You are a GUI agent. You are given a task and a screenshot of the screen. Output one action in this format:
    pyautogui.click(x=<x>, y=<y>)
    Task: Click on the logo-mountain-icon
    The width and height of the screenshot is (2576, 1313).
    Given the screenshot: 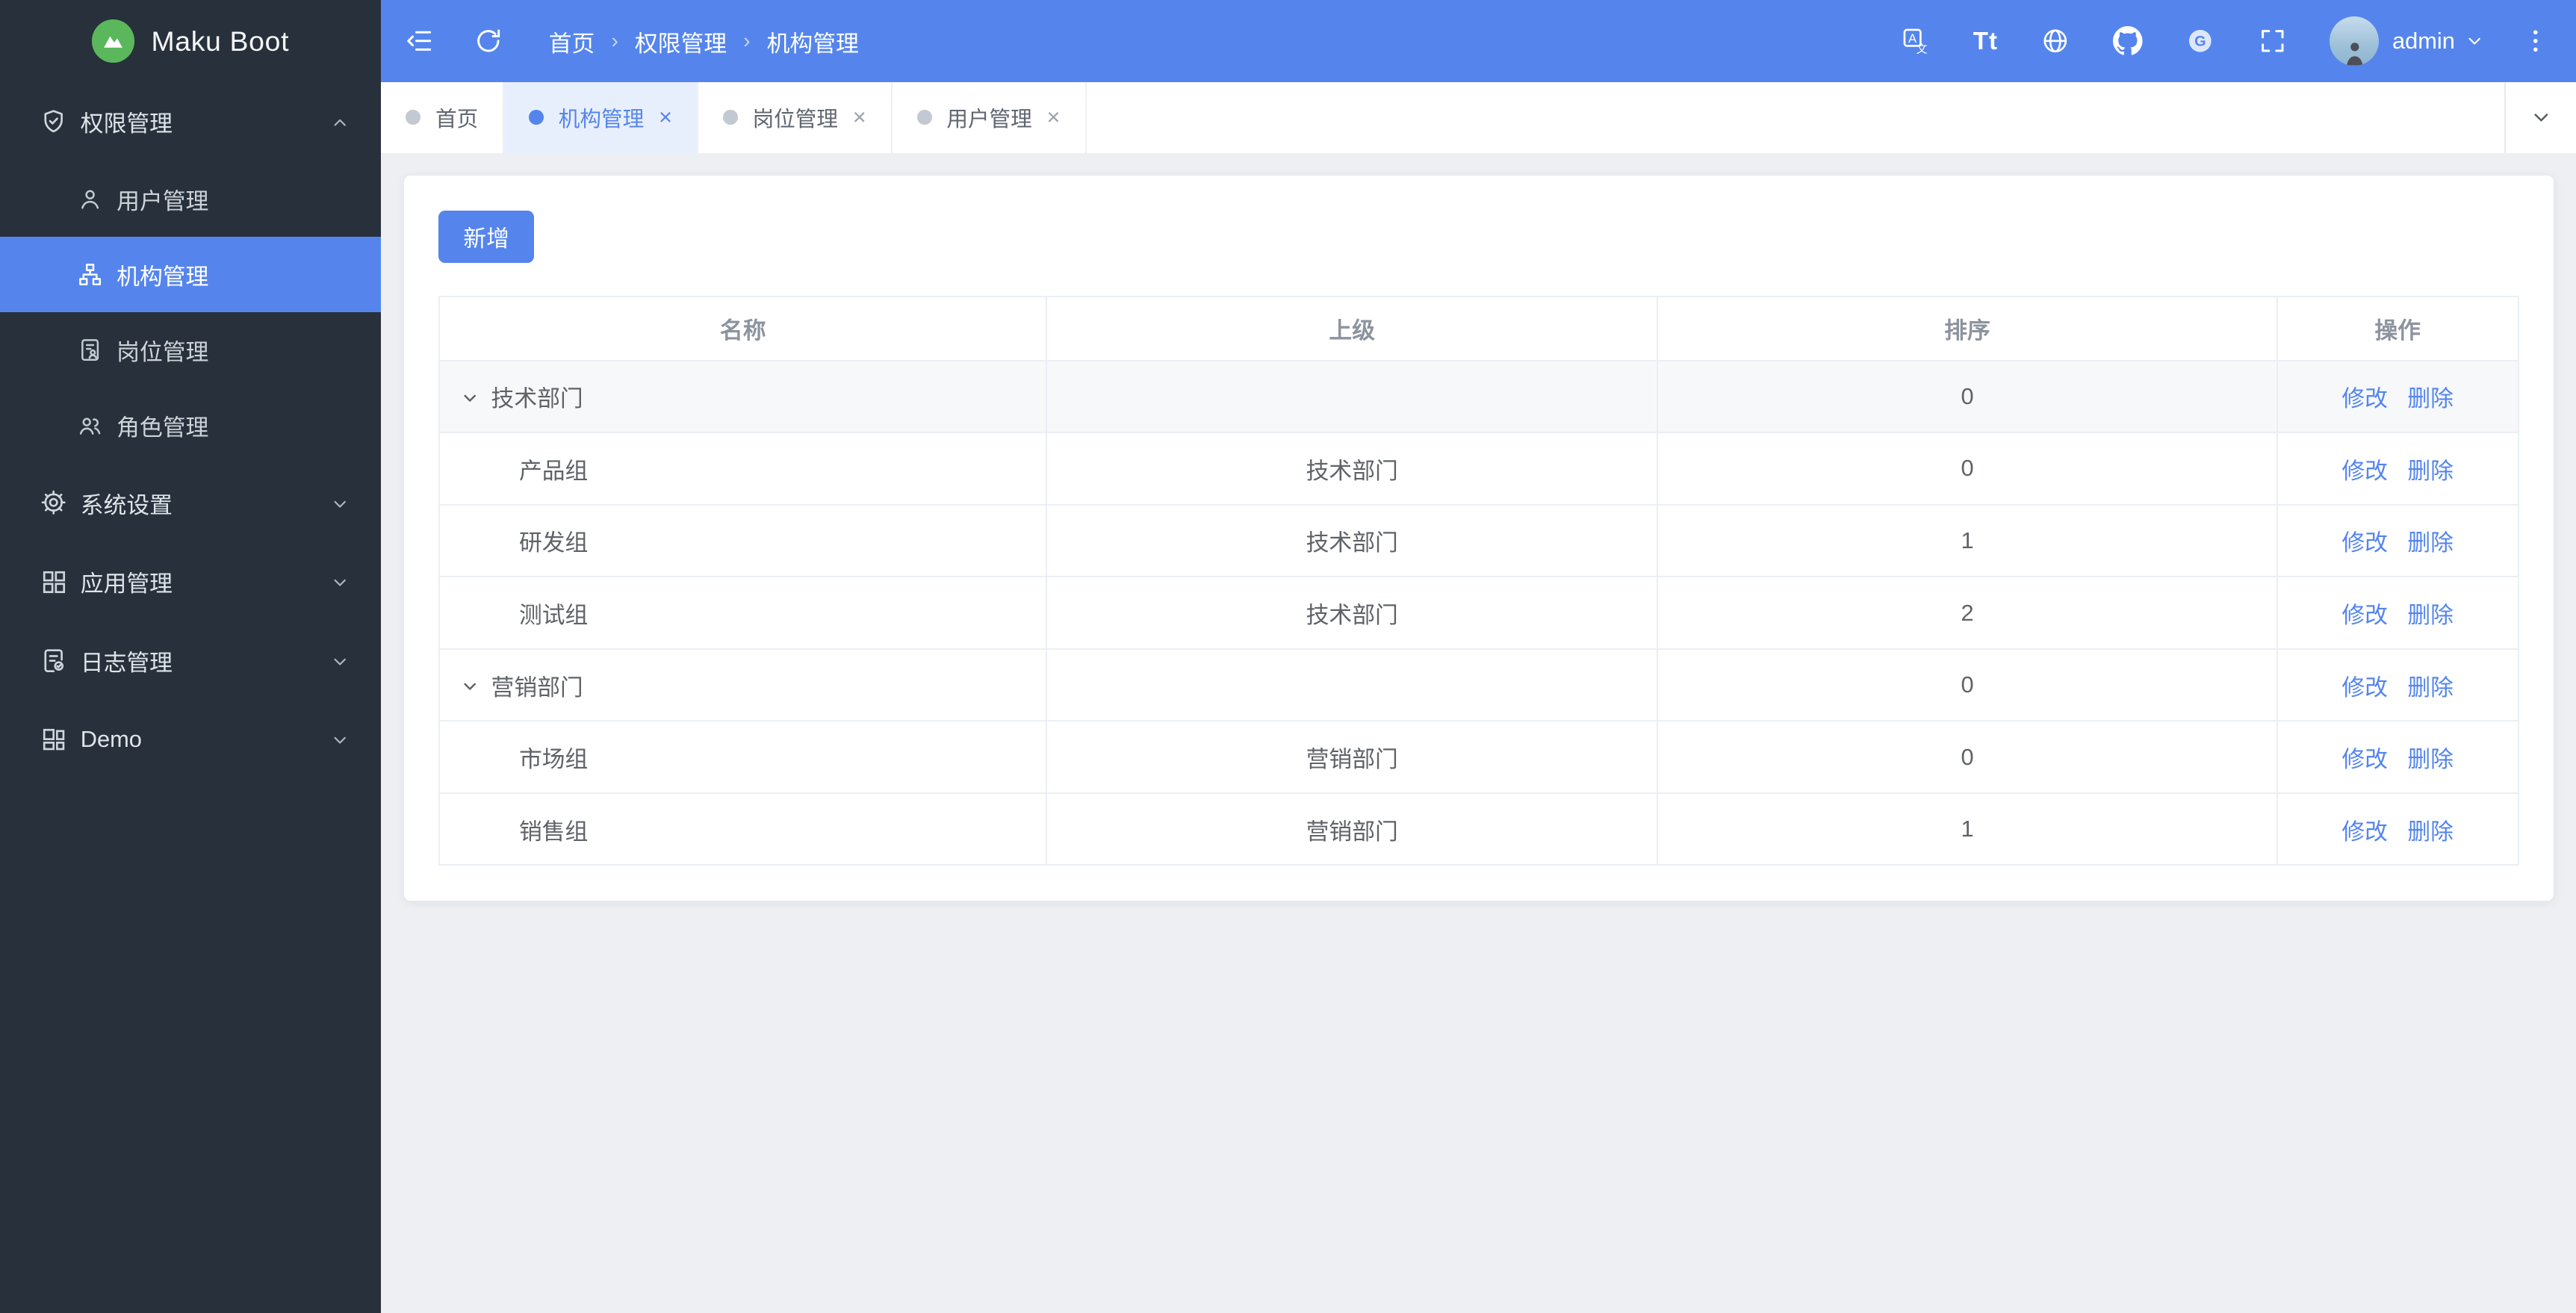 What is the action you would take?
    pyautogui.click(x=113, y=41)
    